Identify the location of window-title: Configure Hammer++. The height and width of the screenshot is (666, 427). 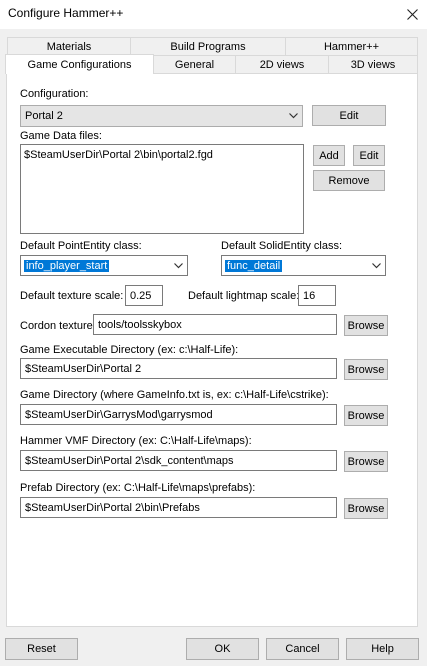
(66, 13).